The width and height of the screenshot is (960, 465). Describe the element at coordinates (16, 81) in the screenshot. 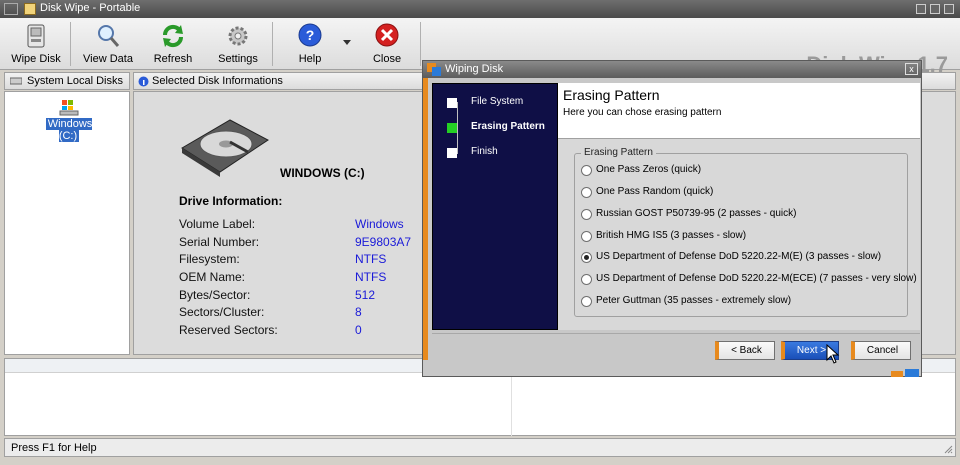

I see `disk-stack-icon` at that location.